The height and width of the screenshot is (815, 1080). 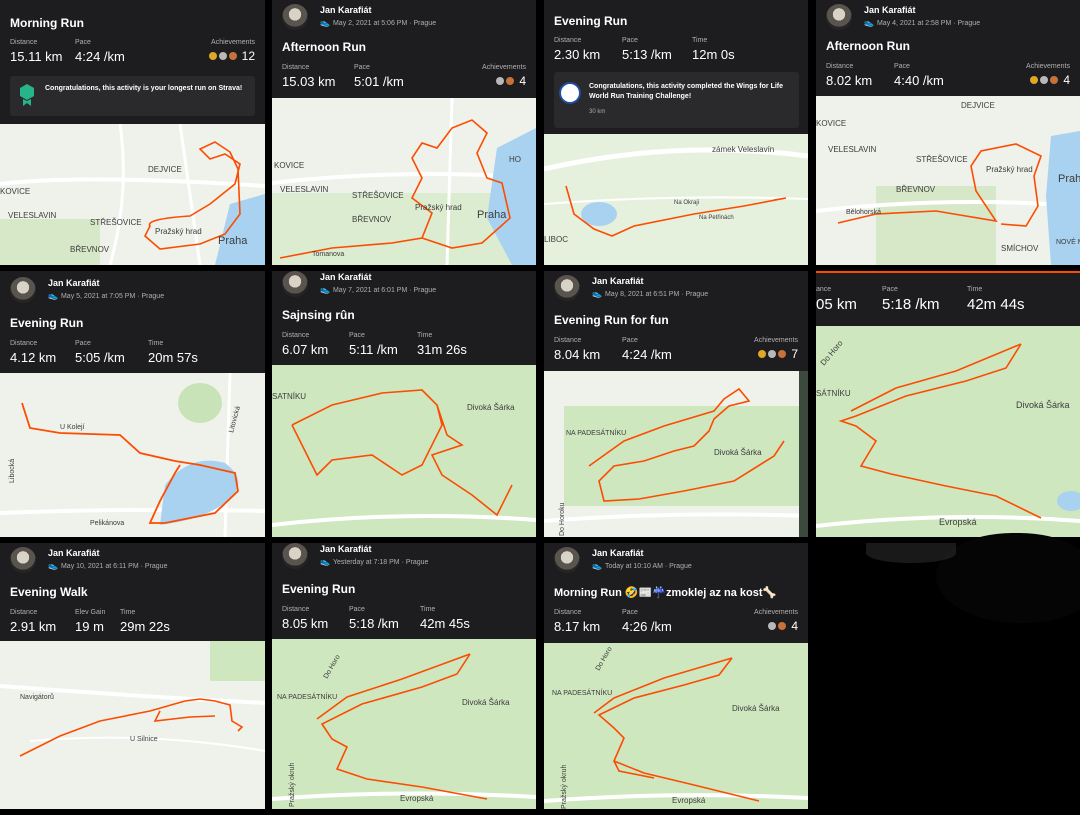 I want to click on route-map: U Kolejí Libocká Litovická Pelikánova, so click(x=132, y=455).